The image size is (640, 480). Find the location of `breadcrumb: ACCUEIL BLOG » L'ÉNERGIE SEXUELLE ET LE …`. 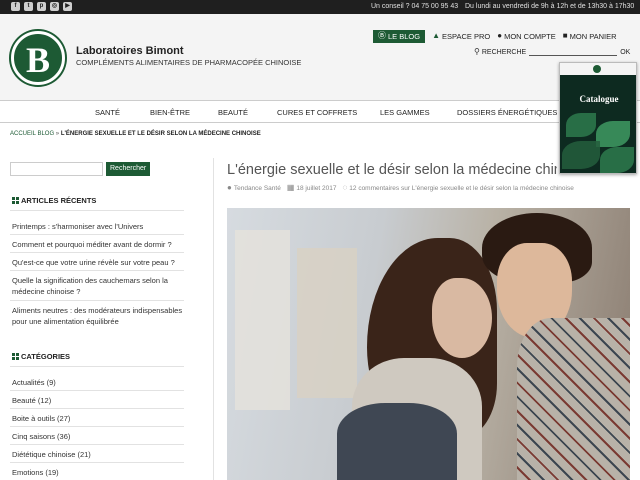

breadcrumb: ACCUEIL BLOG » L'ÉNERGIE SEXUELLE ET LE … is located at coordinates (135, 134).